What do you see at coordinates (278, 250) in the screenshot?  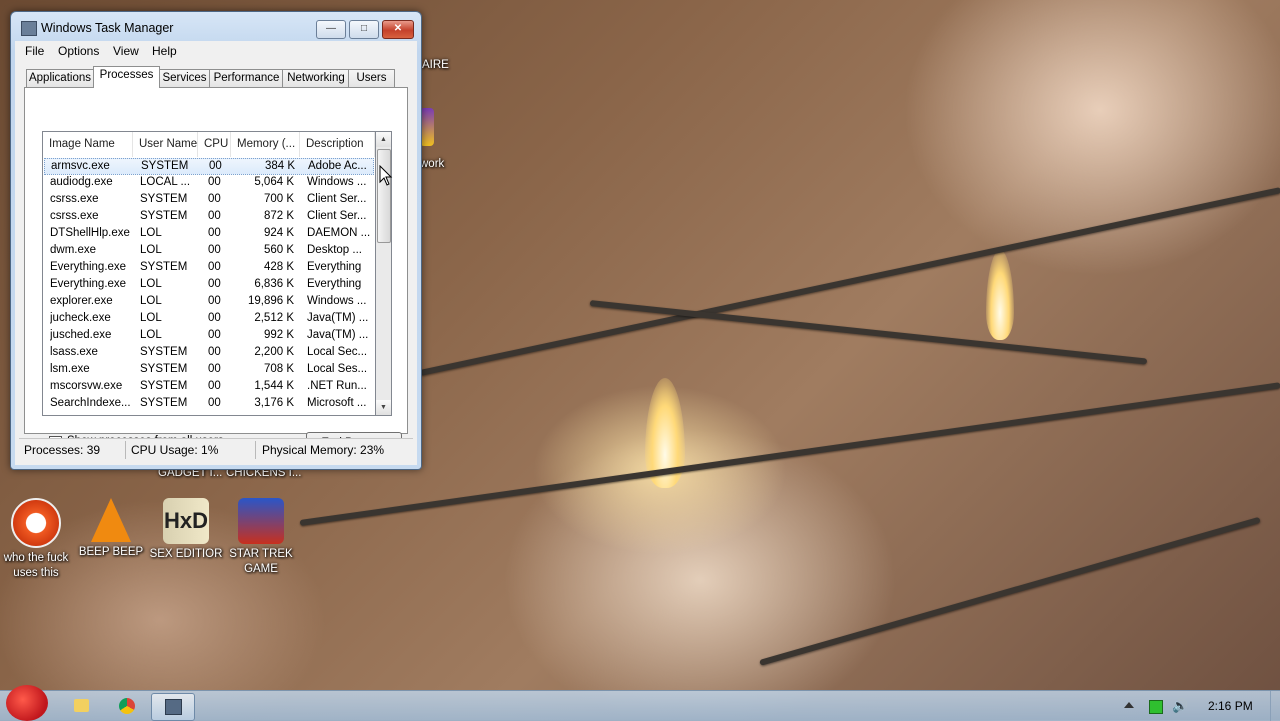 I see `cell-memory: 560 K` at bounding box center [278, 250].